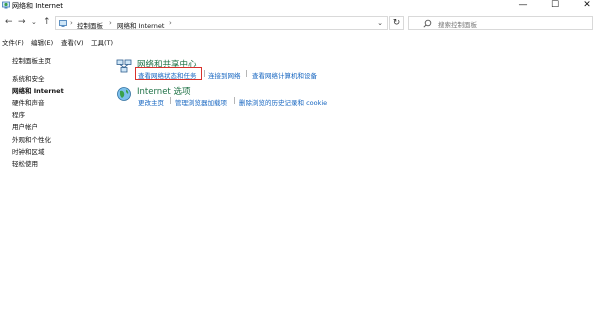  Describe the element at coordinates (38, 91) in the screenshot. I see `sidebar-item-network-internet: 网络和 Internet` at that location.